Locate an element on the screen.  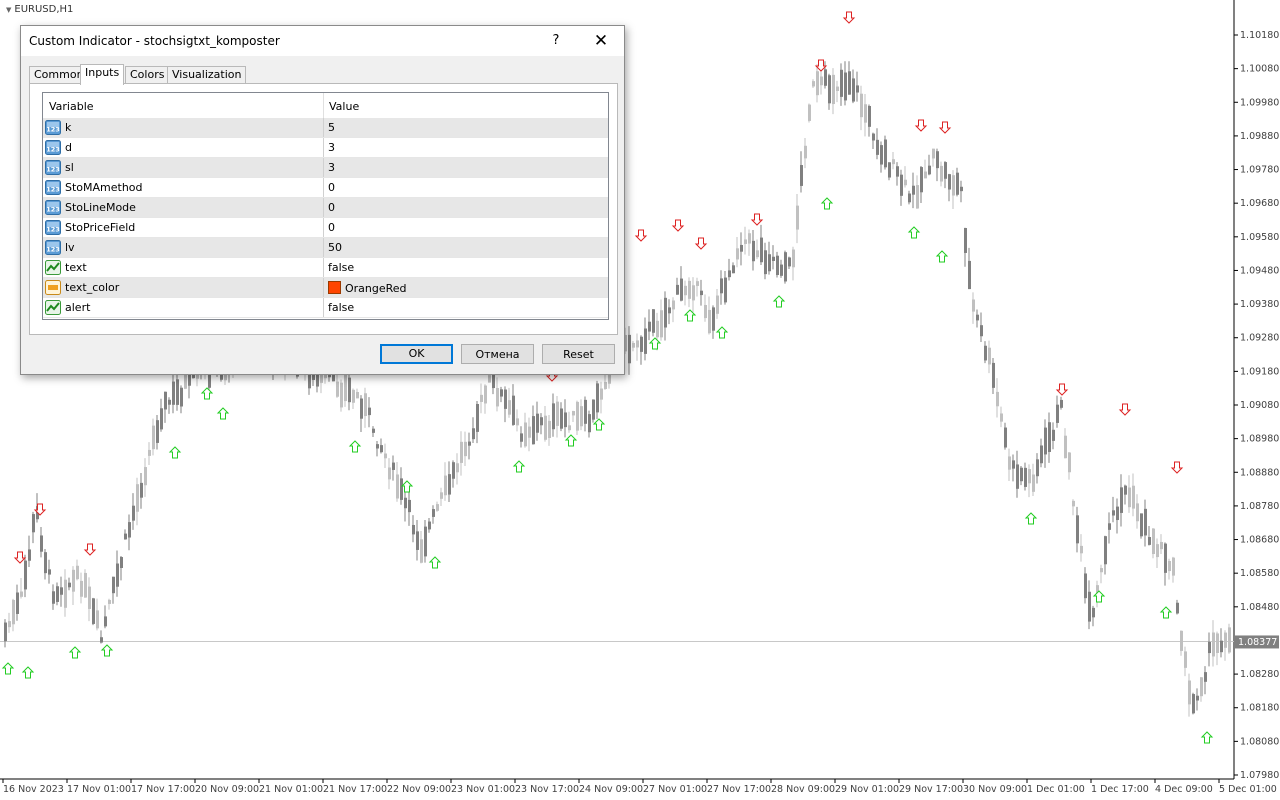
column-header-variable: Variable is located at coordinates (71, 106).